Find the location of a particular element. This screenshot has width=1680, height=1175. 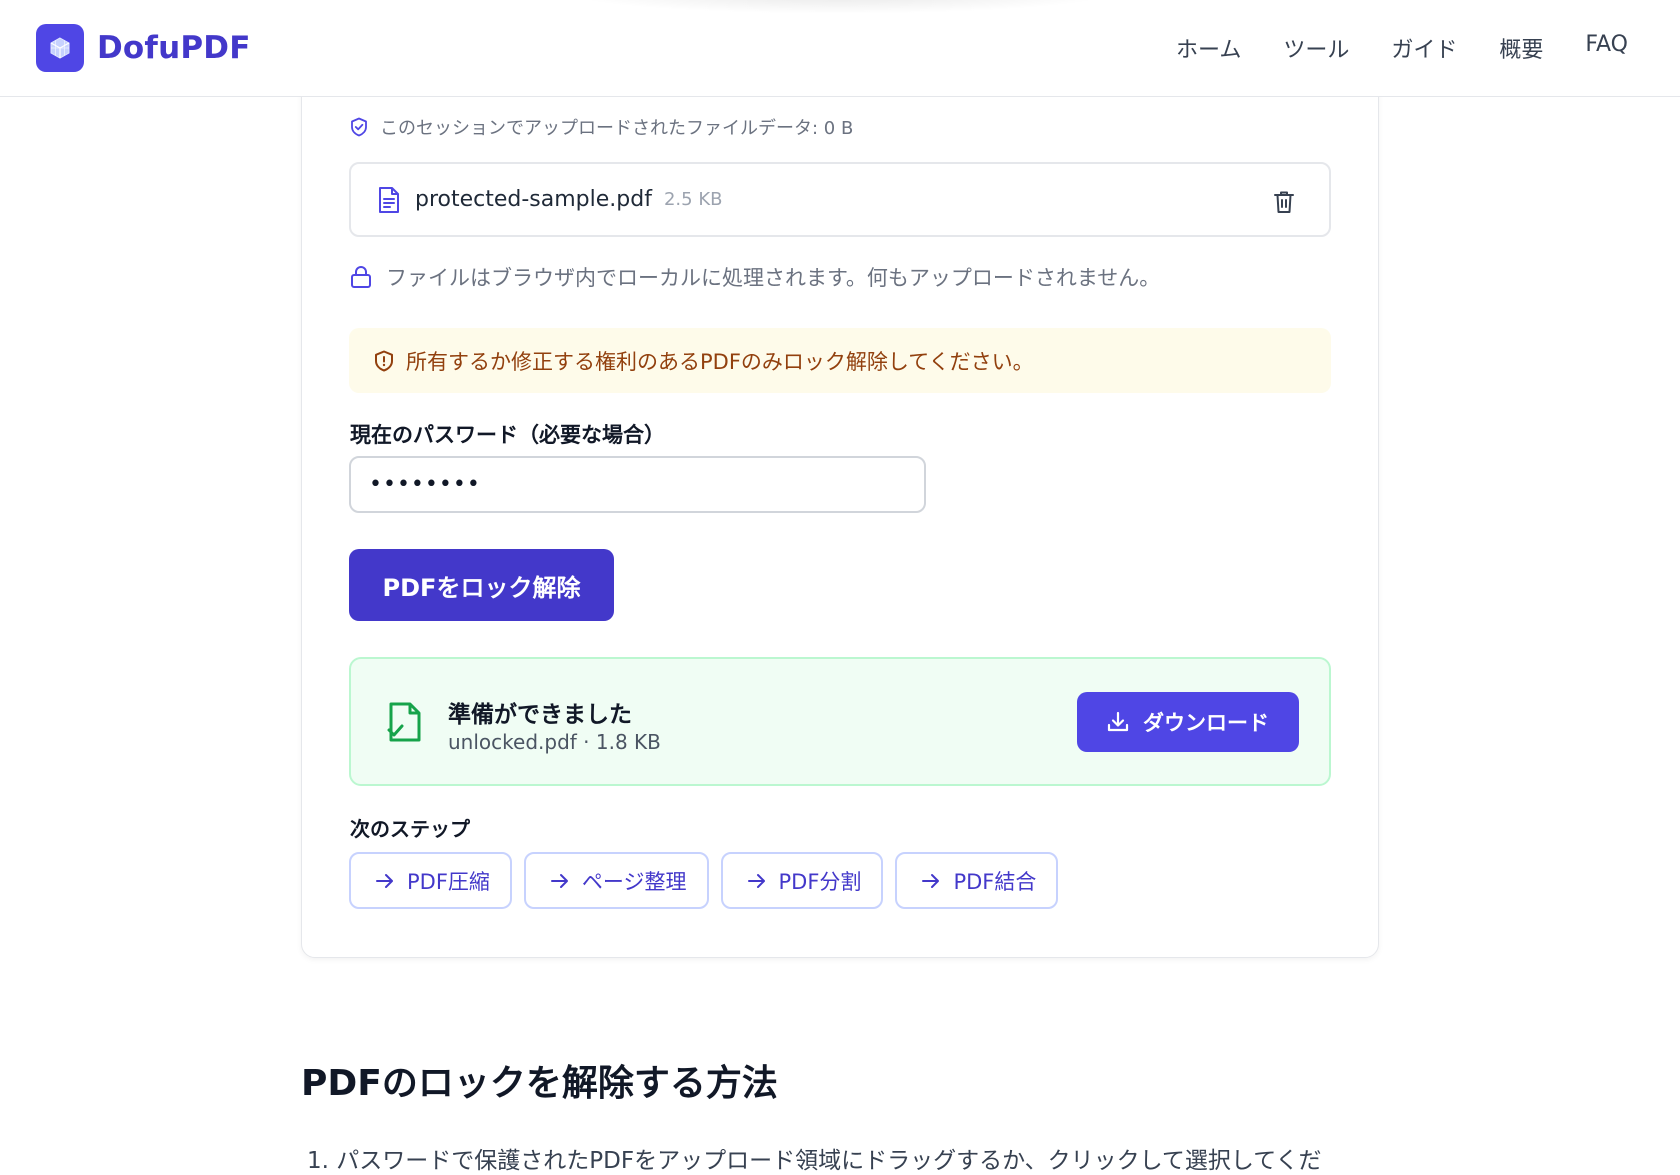

nav-faq: FAQ is located at coordinates (1606, 48).